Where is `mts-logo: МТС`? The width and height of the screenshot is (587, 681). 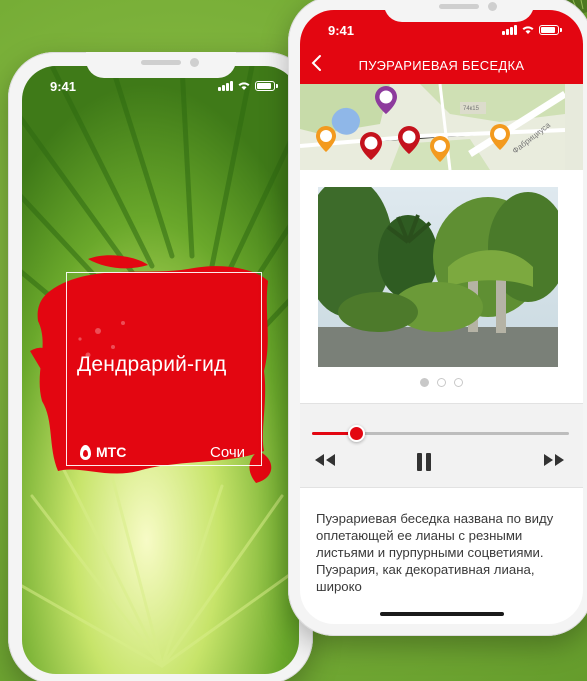 mts-logo: МТС is located at coordinates (103, 452).